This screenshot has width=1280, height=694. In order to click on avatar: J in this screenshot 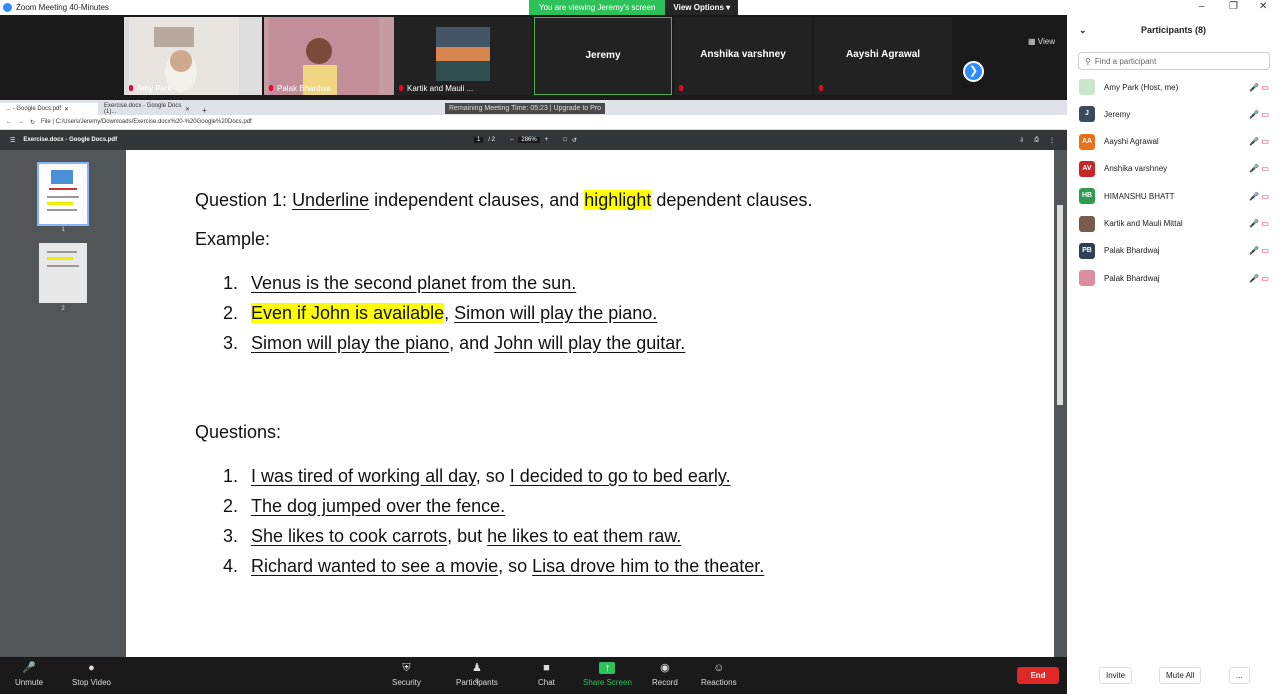, I will do `click(1087, 114)`.